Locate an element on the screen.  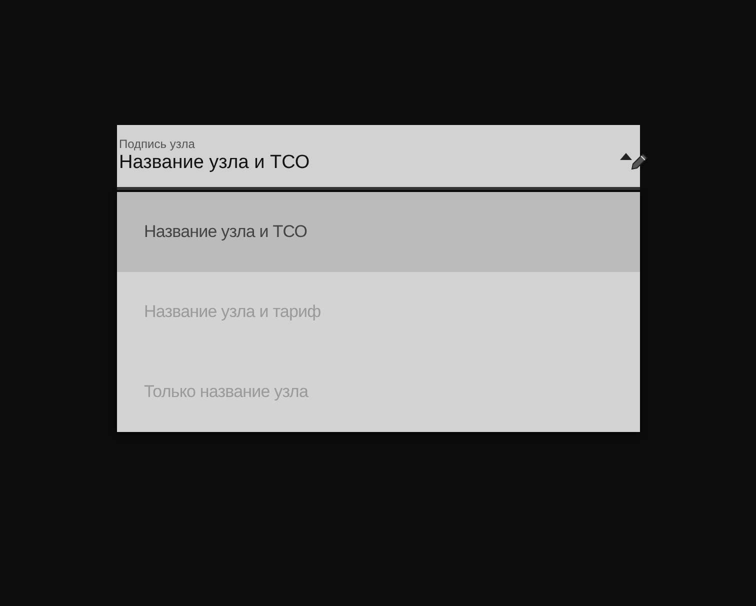
menu-option: Название узла и ТСО is located at coordinates (378, 232).